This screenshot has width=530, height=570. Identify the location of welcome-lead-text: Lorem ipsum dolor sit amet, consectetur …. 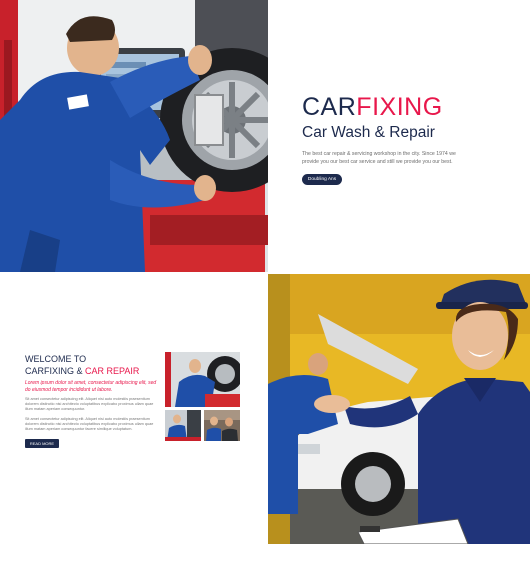
(91, 386).